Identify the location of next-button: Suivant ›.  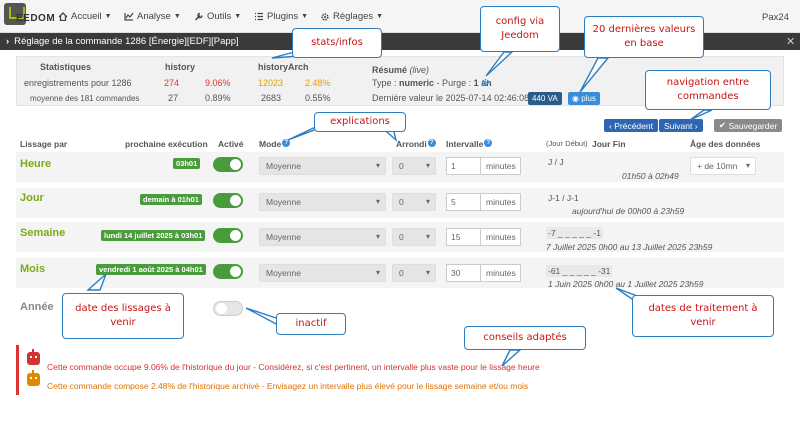
(681, 125).